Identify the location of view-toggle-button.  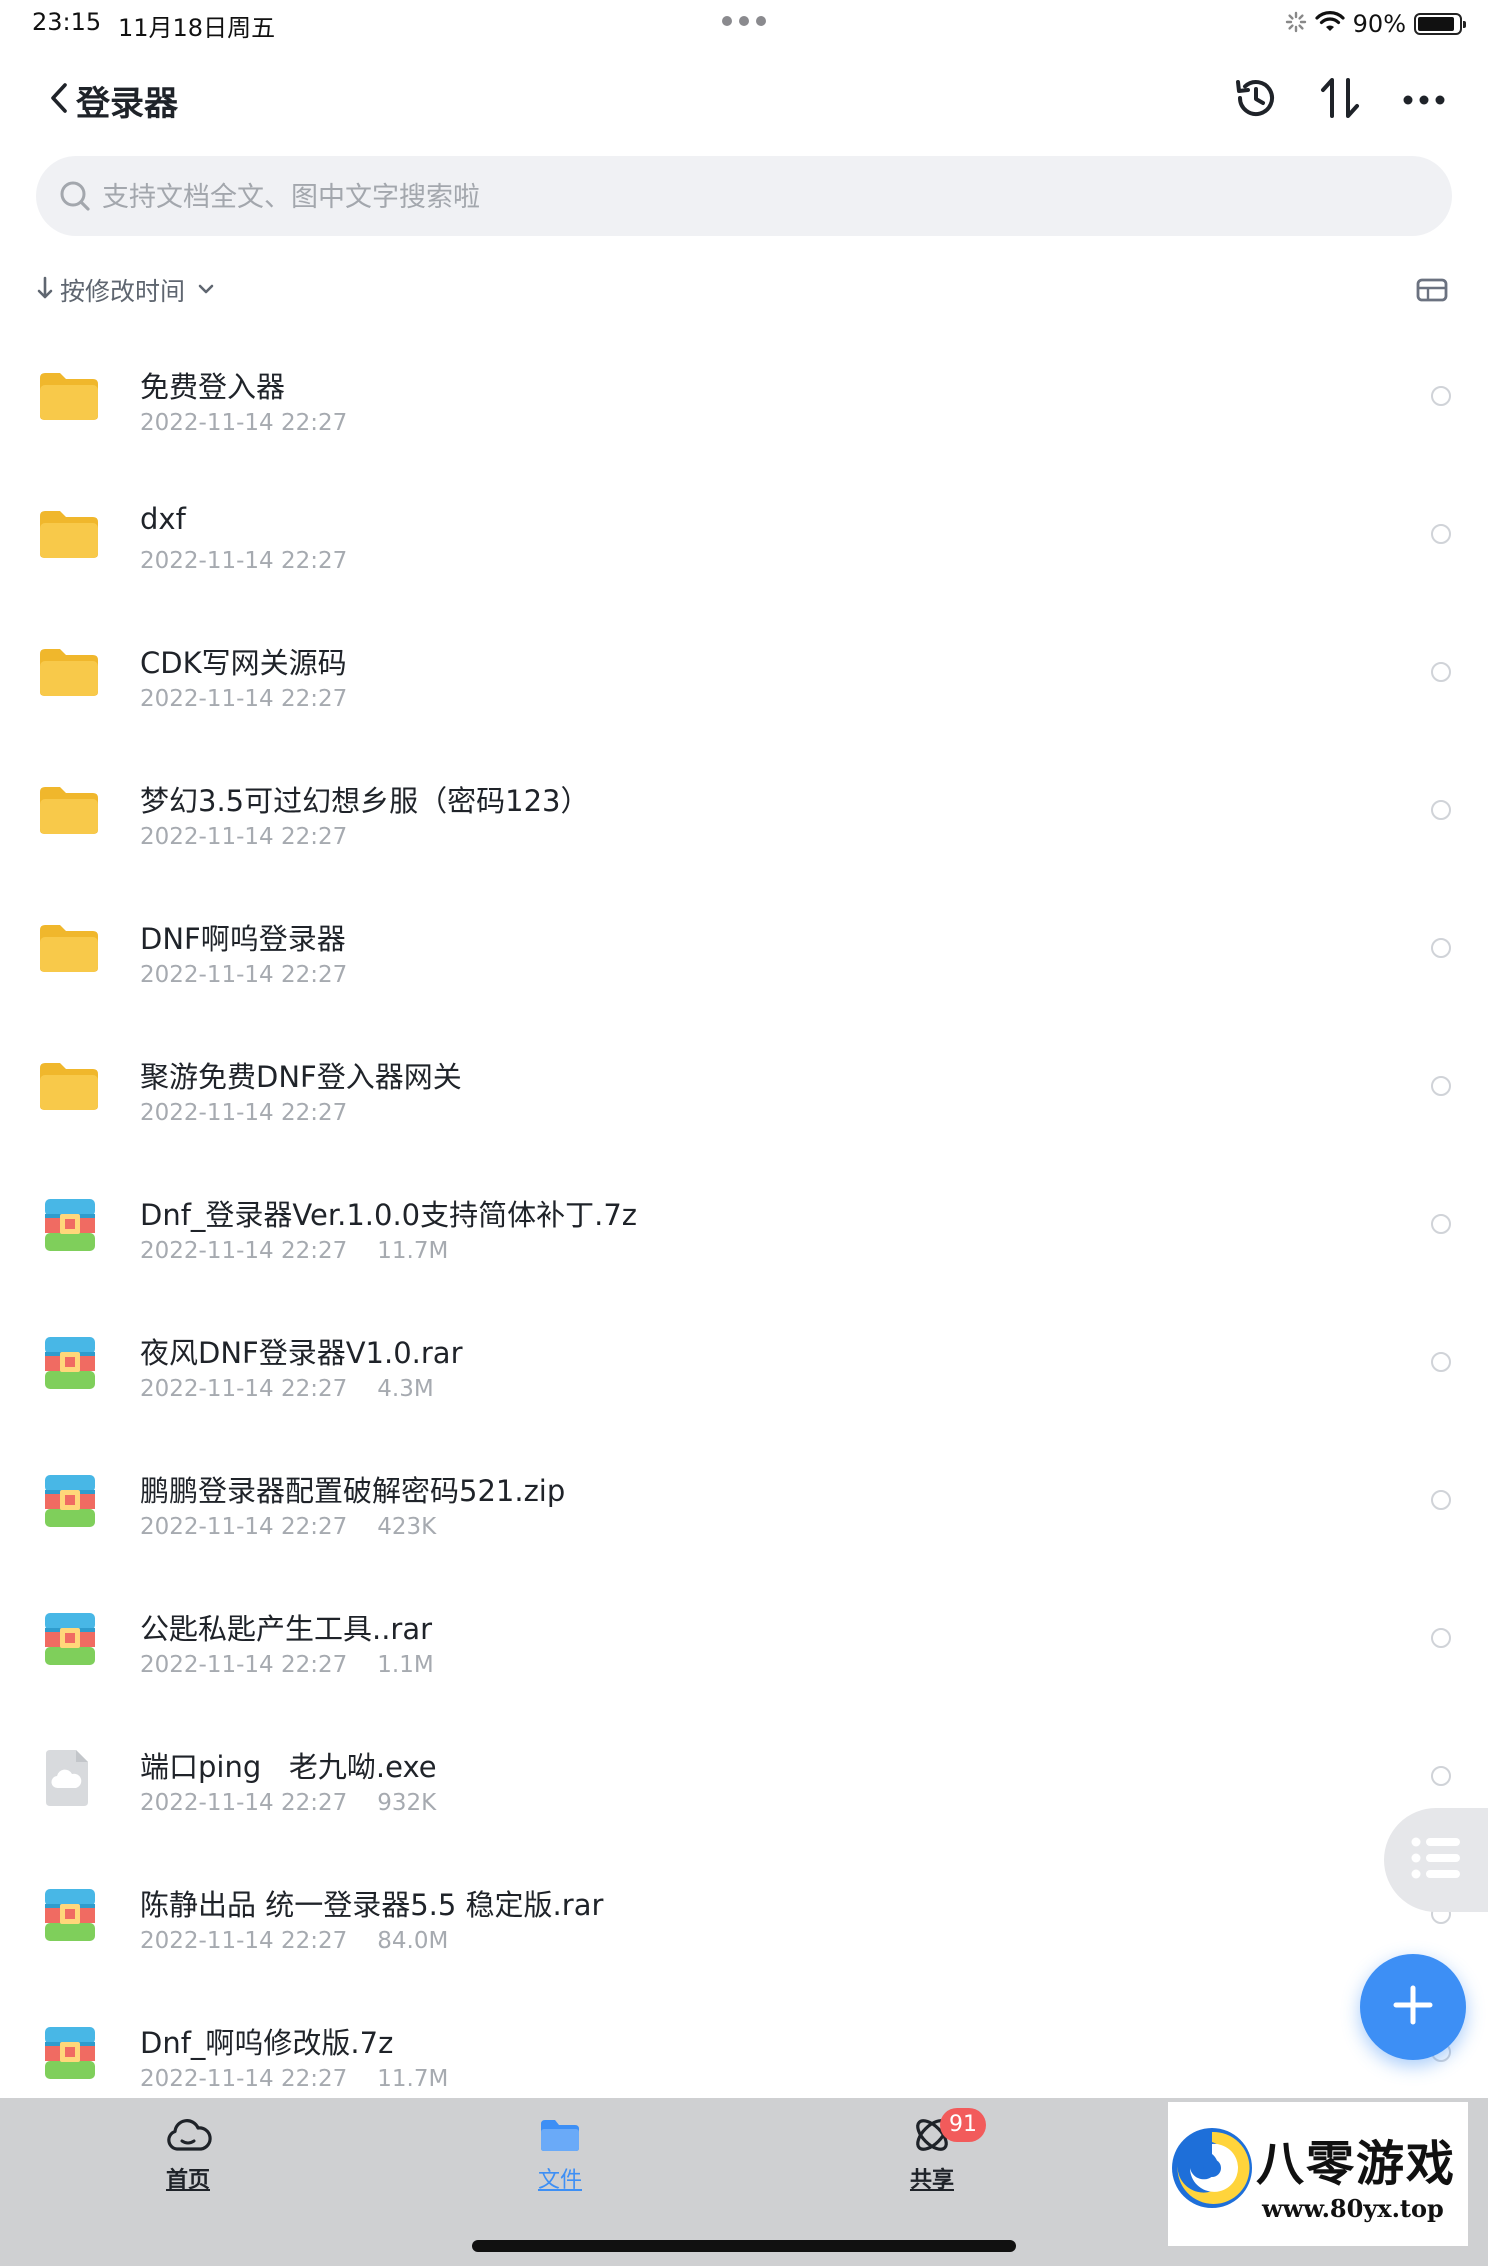
(1432, 292).